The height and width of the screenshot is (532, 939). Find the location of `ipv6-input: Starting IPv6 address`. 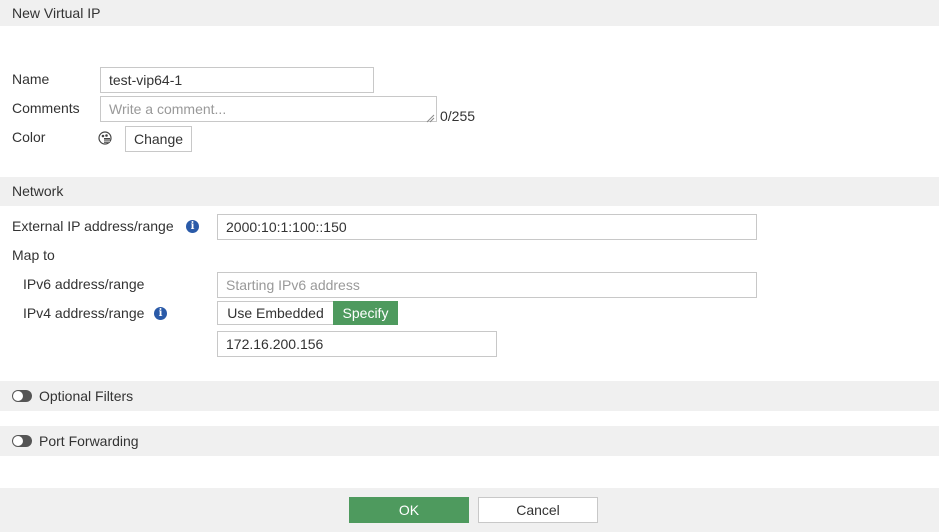

ipv6-input: Starting IPv6 address is located at coordinates (487, 285).